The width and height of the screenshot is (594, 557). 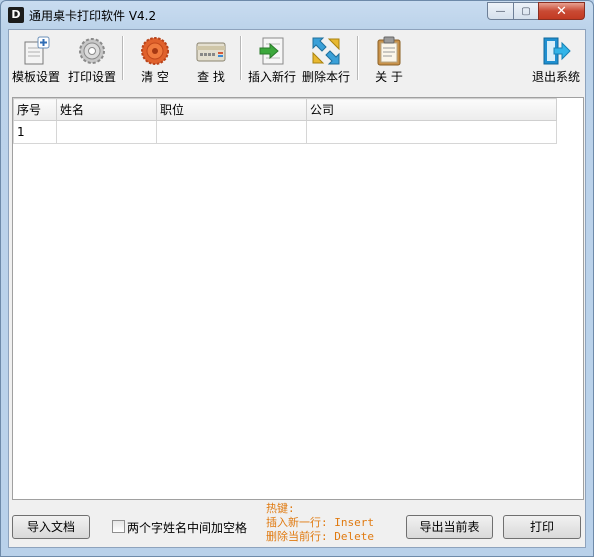 I want to click on exit-icon, so click(x=557, y=51).